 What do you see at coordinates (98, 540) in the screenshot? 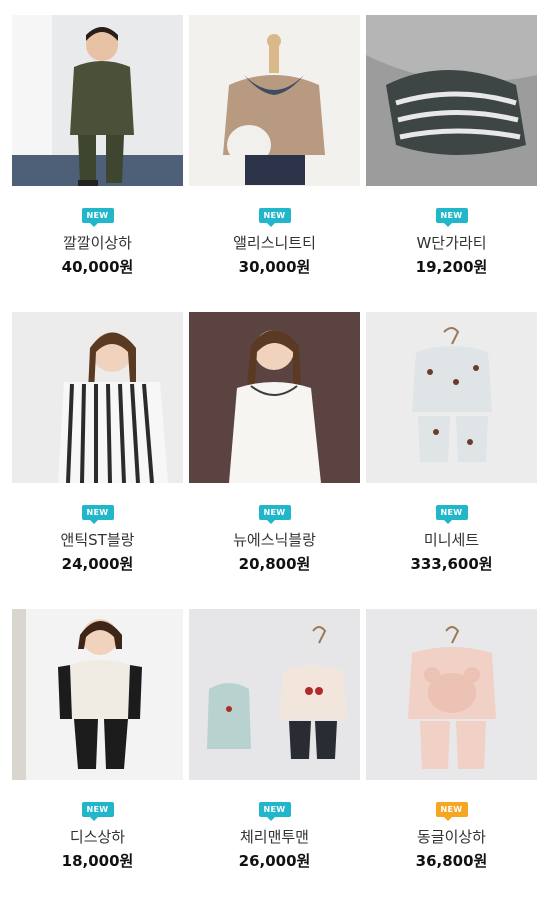
I see `product-name: 앤틱ST블랑` at bounding box center [98, 540].